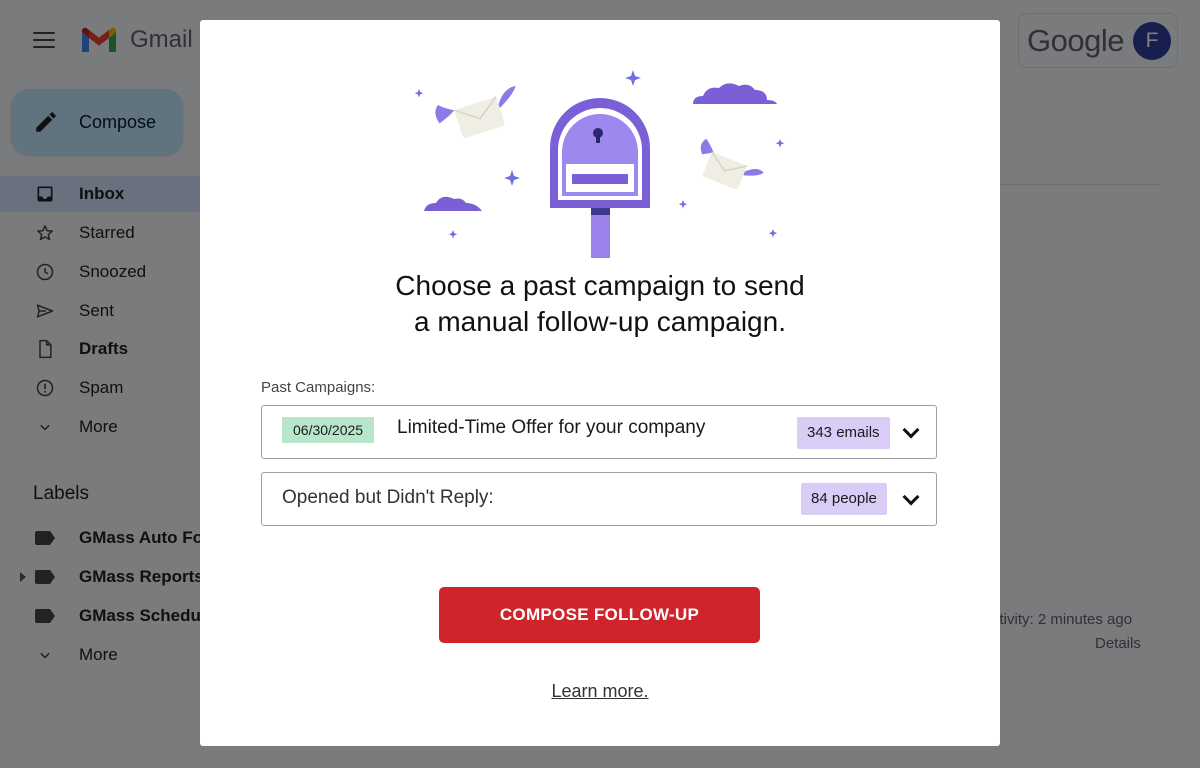 This screenshot has height=768, width=1200. I want to click on headline-line-2: a manual follow-up campaign., so click(600, 321).